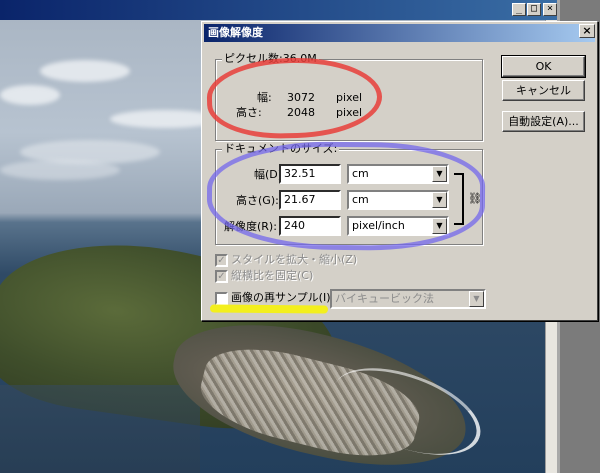 The width and height of the screenshot is (600, 473). I want to click on blue-highlight-ellipse, so click(346, 196).